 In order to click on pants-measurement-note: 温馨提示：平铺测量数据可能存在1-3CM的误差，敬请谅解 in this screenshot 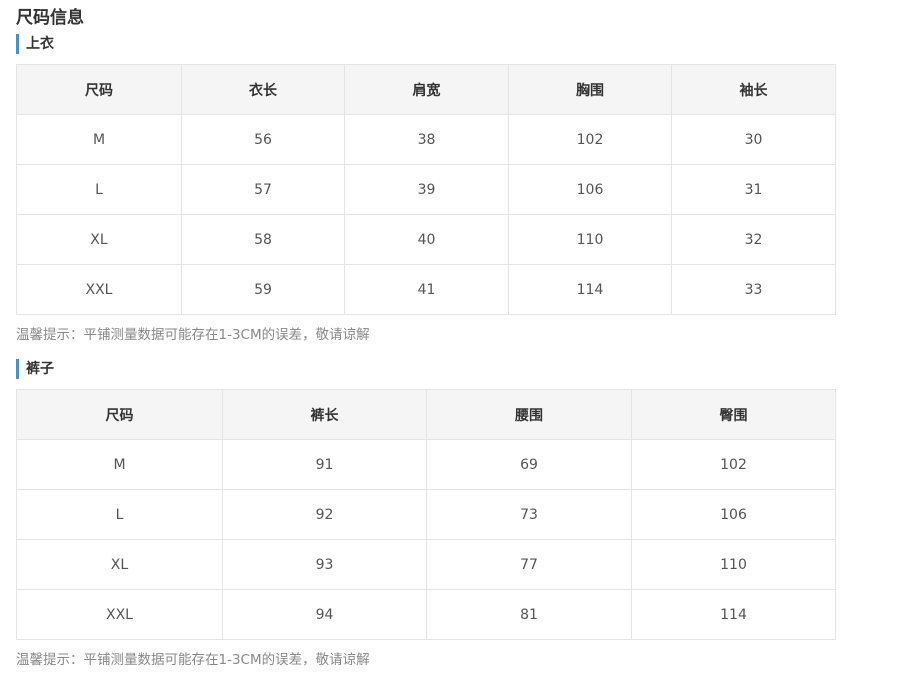, I will do `click(193, 660)`.